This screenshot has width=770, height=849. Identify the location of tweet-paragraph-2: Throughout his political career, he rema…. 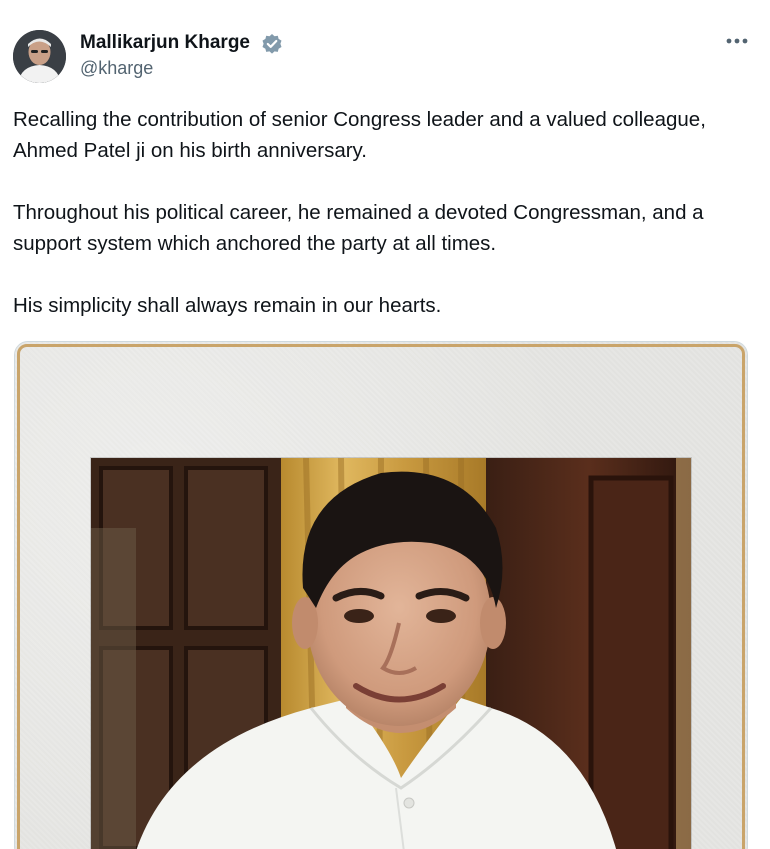
(358, 228).